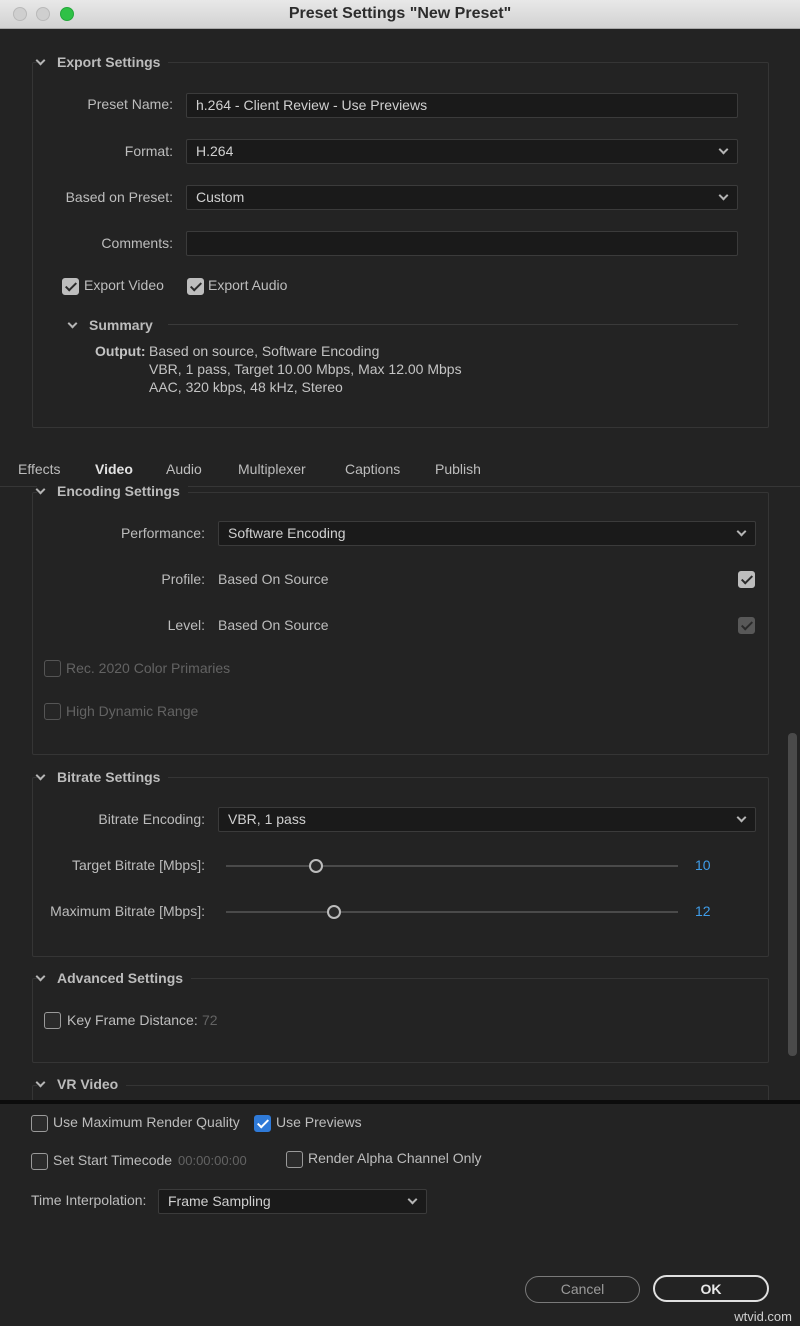 The height and width of the screenshot is (1326, 800). Describe the element at coordinates (294, 1159) in the screenshot. I see `render-alpha-only-checkbox` at that location.